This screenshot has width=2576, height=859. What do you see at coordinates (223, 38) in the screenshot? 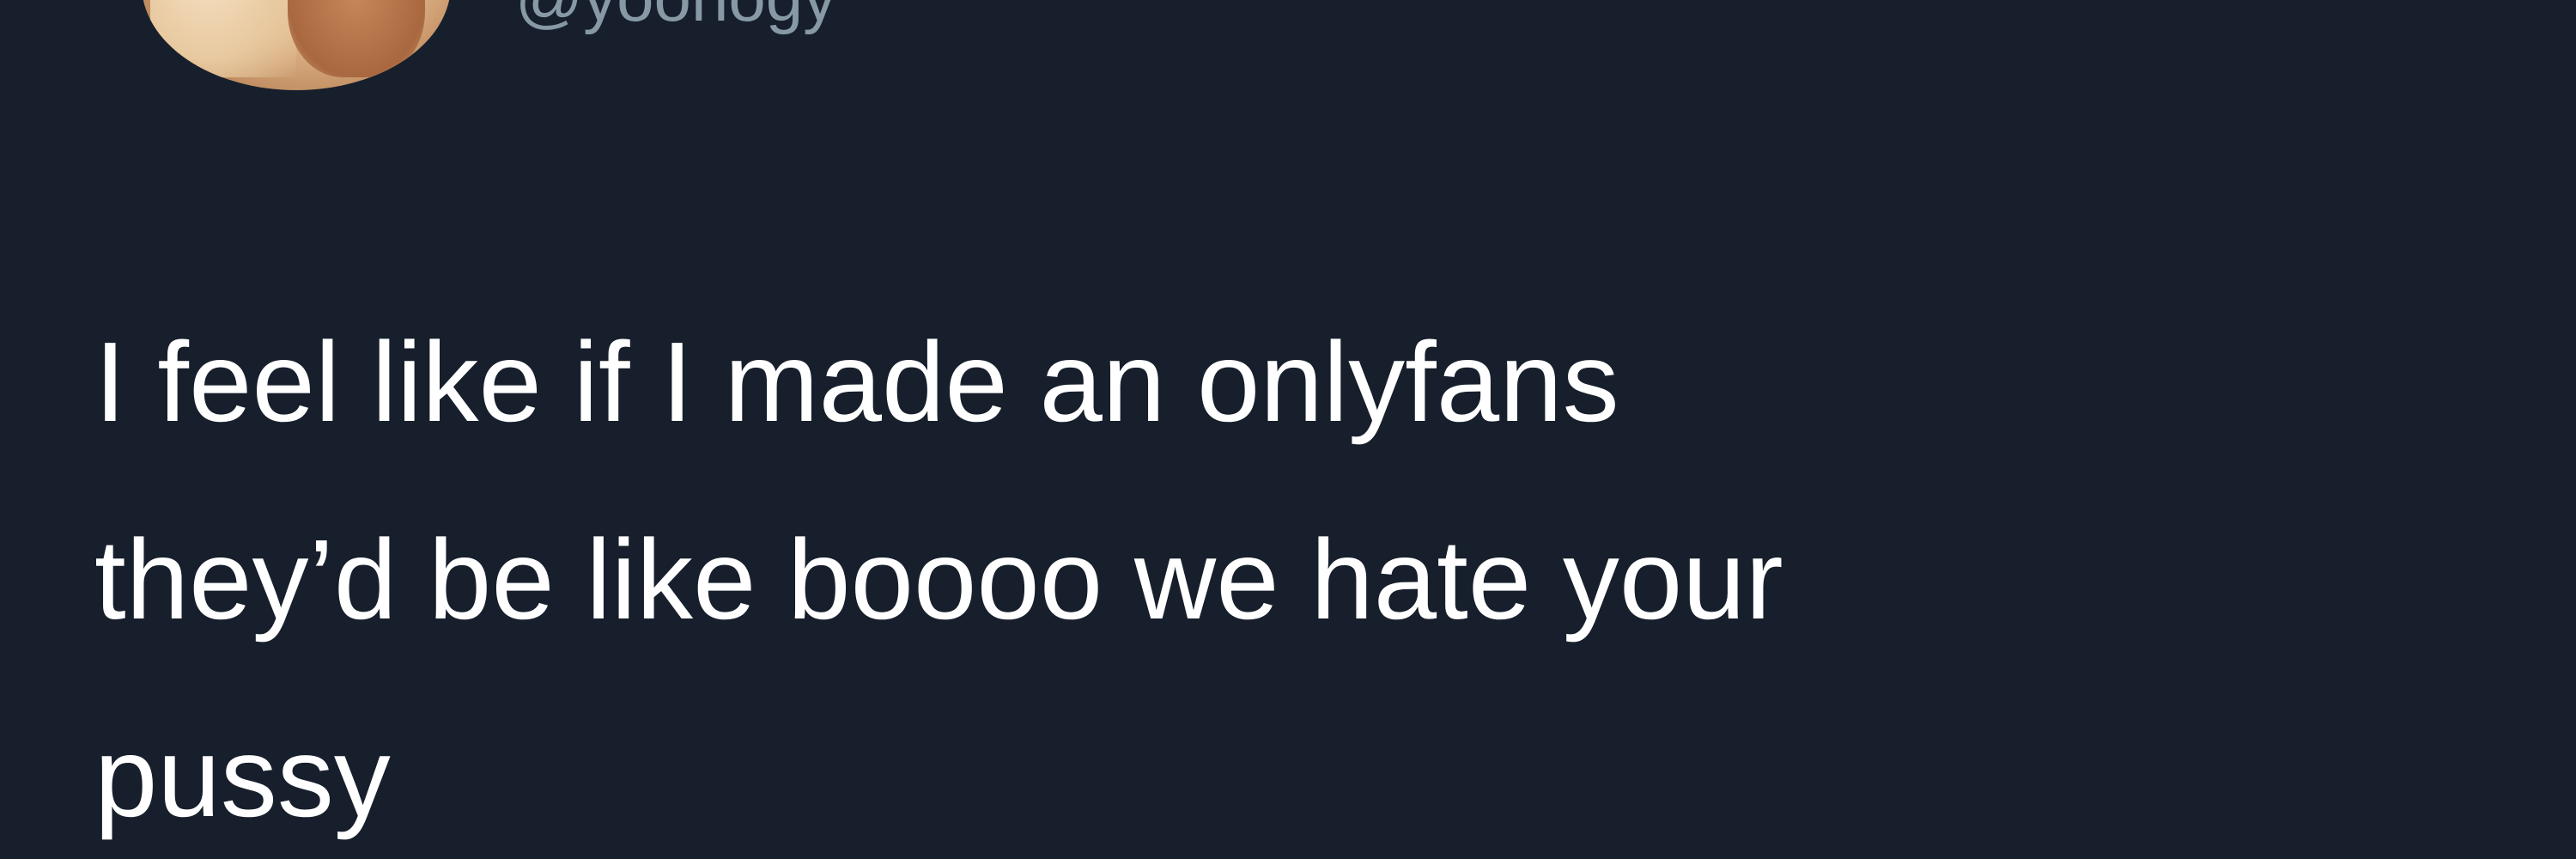
I see `avatar-hair-shape` at bounding box center [223, 38].